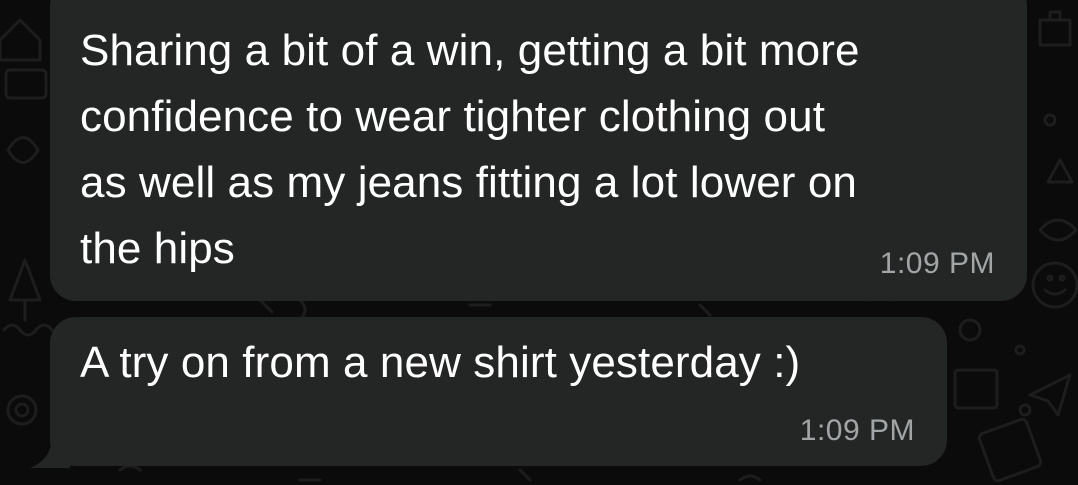  What do you see at coordinates (1055, 28) in the screenshot?
I see `doodle-pot-icon` at bounding box center [1055, 28].